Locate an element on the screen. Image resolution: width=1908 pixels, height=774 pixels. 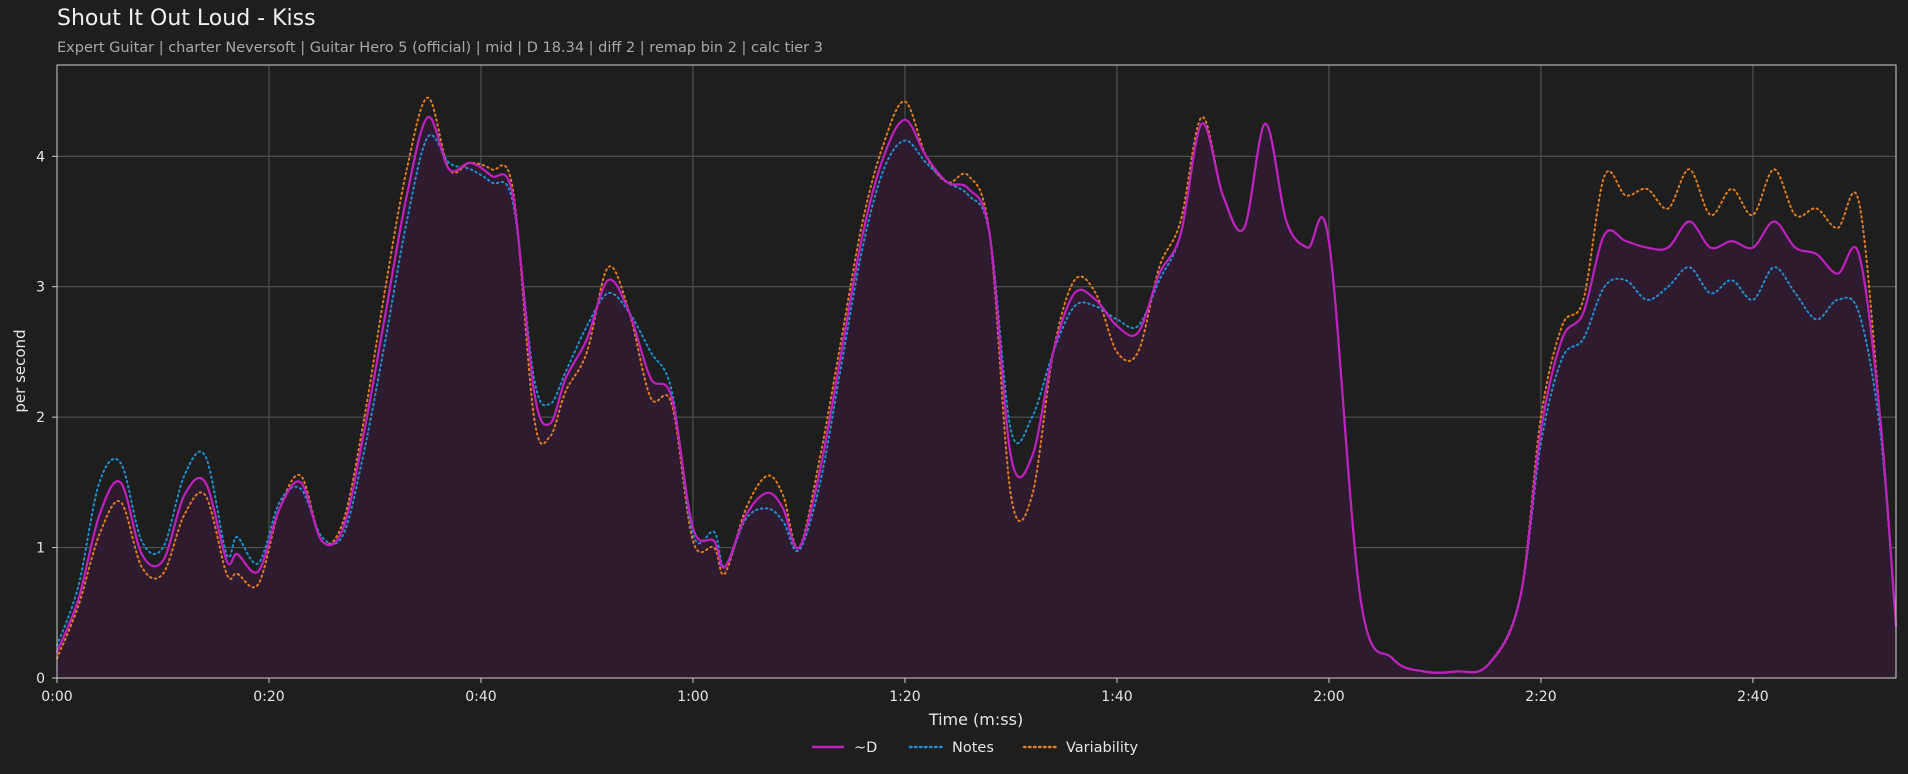
legend-label: ~D is located at coordinates (865, 748).